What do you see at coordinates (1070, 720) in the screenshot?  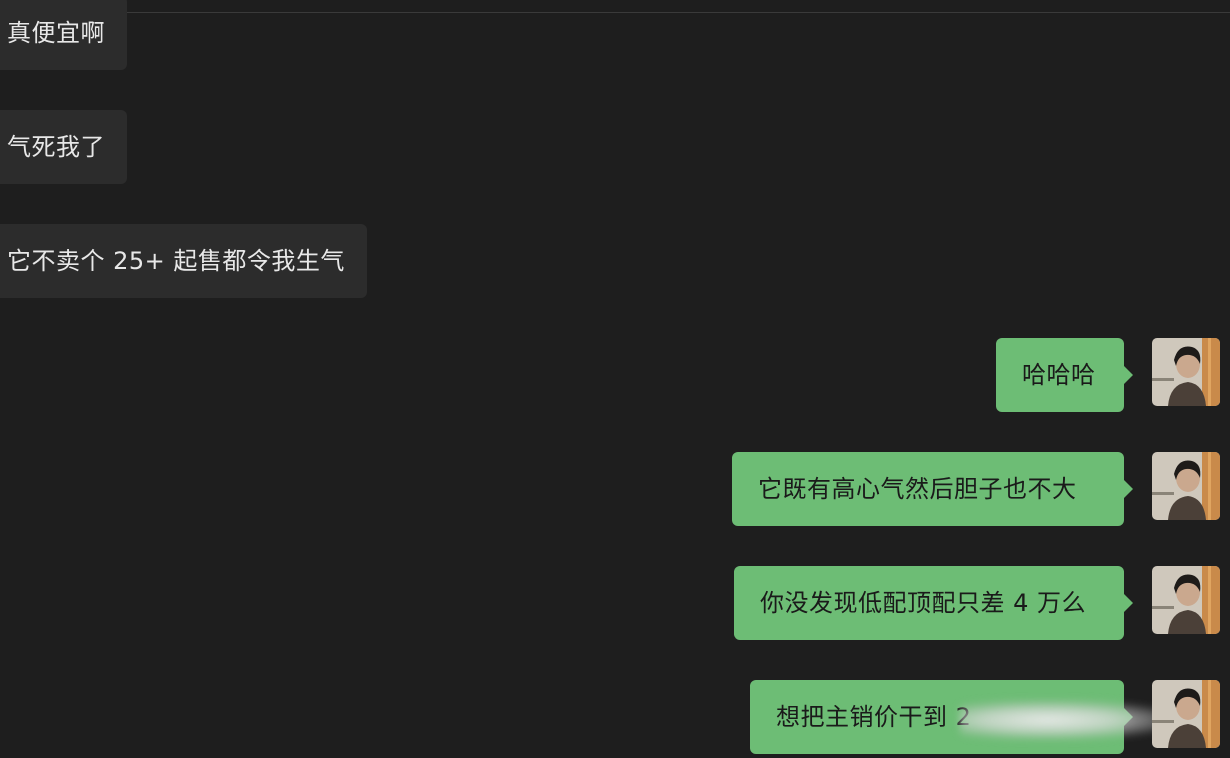 I see `blurred-overlay` at bounding box center [1070, 720].